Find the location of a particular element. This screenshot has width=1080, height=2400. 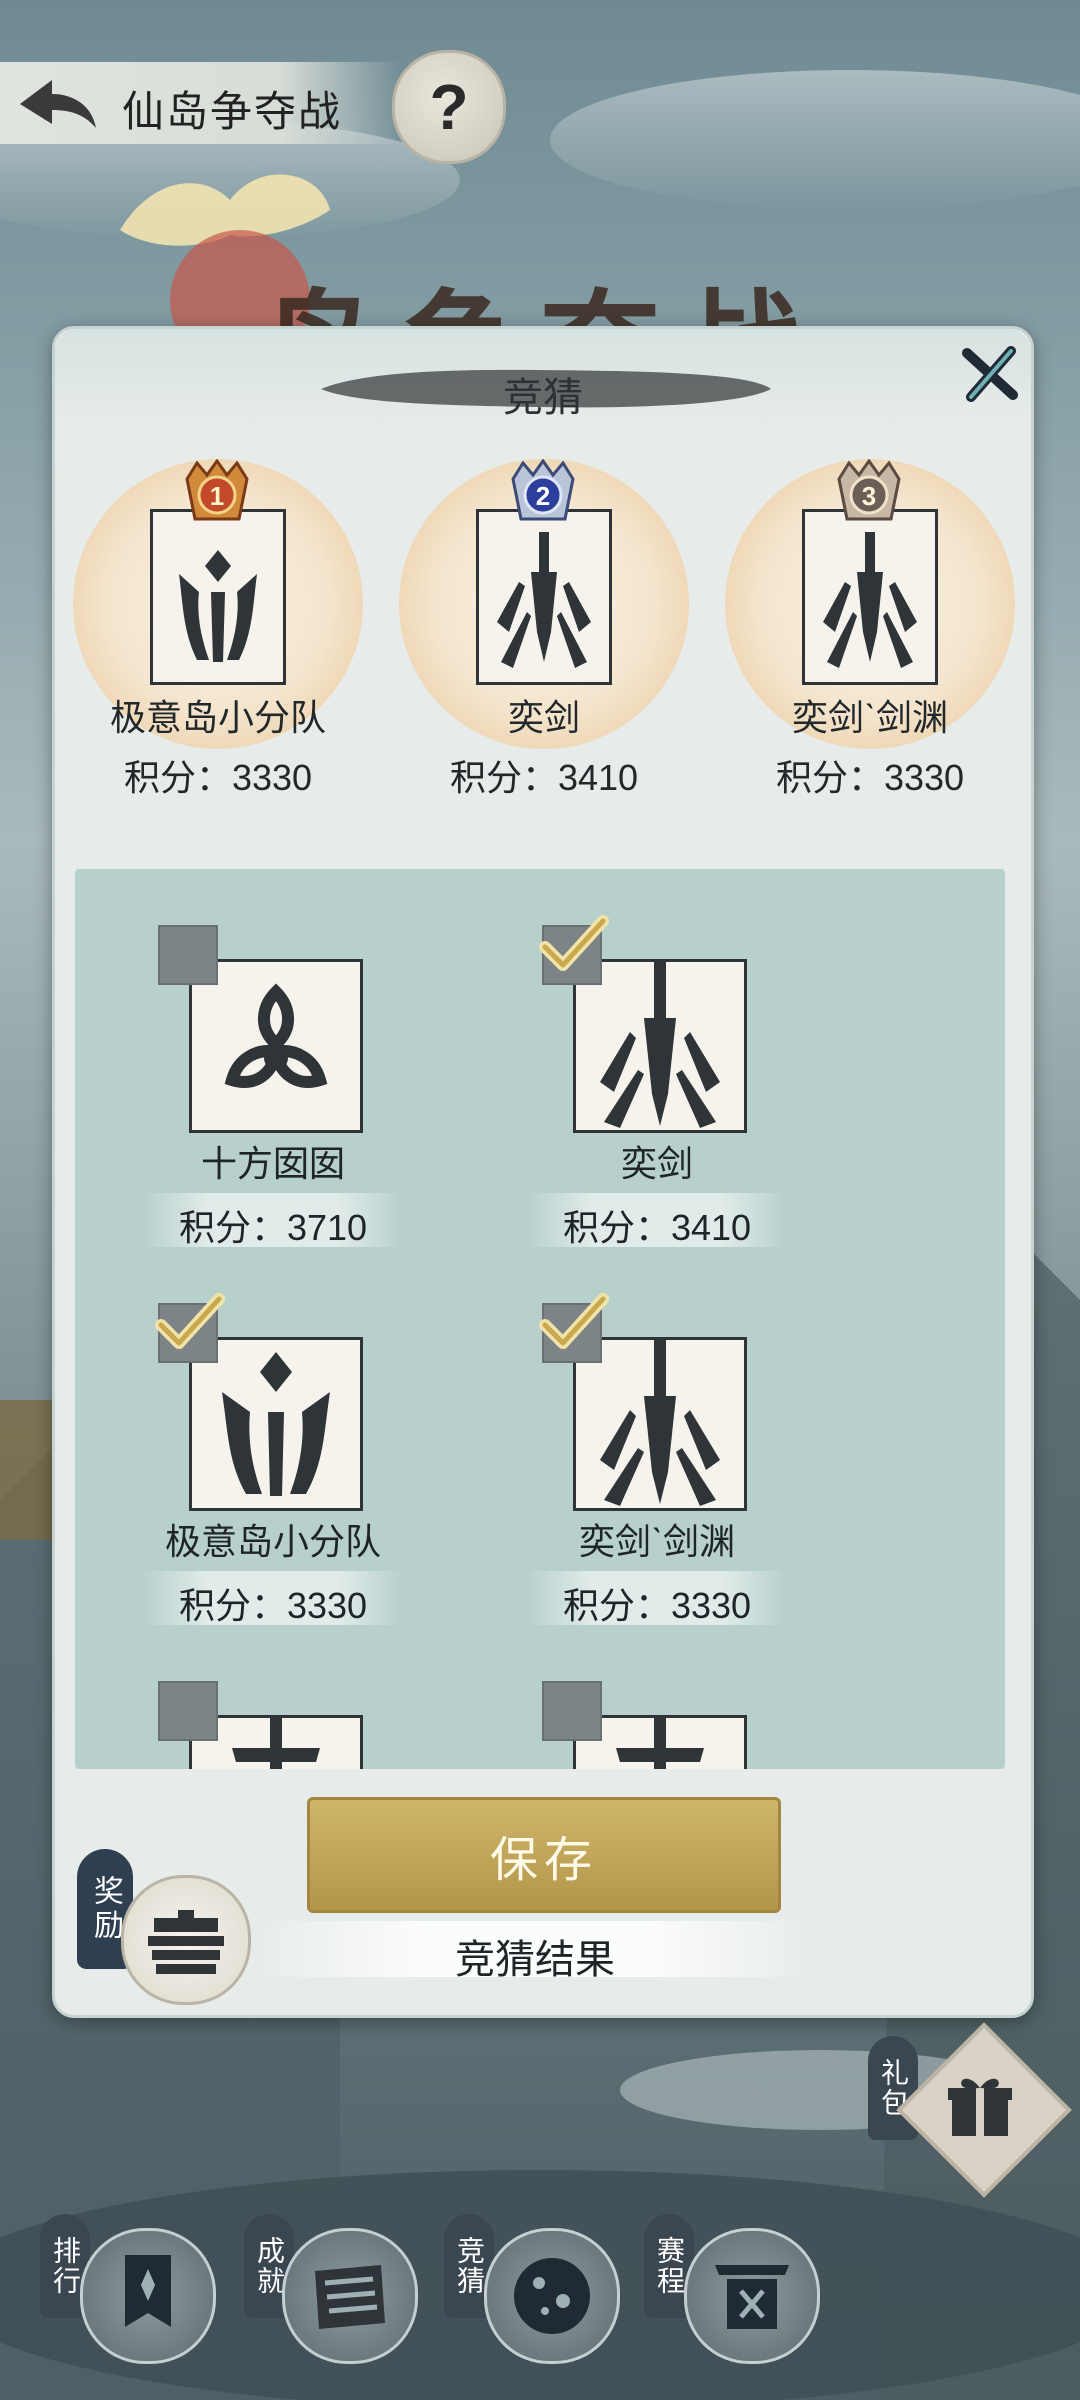

modal-header: 竞猜 is located at coordinates (543, 379).